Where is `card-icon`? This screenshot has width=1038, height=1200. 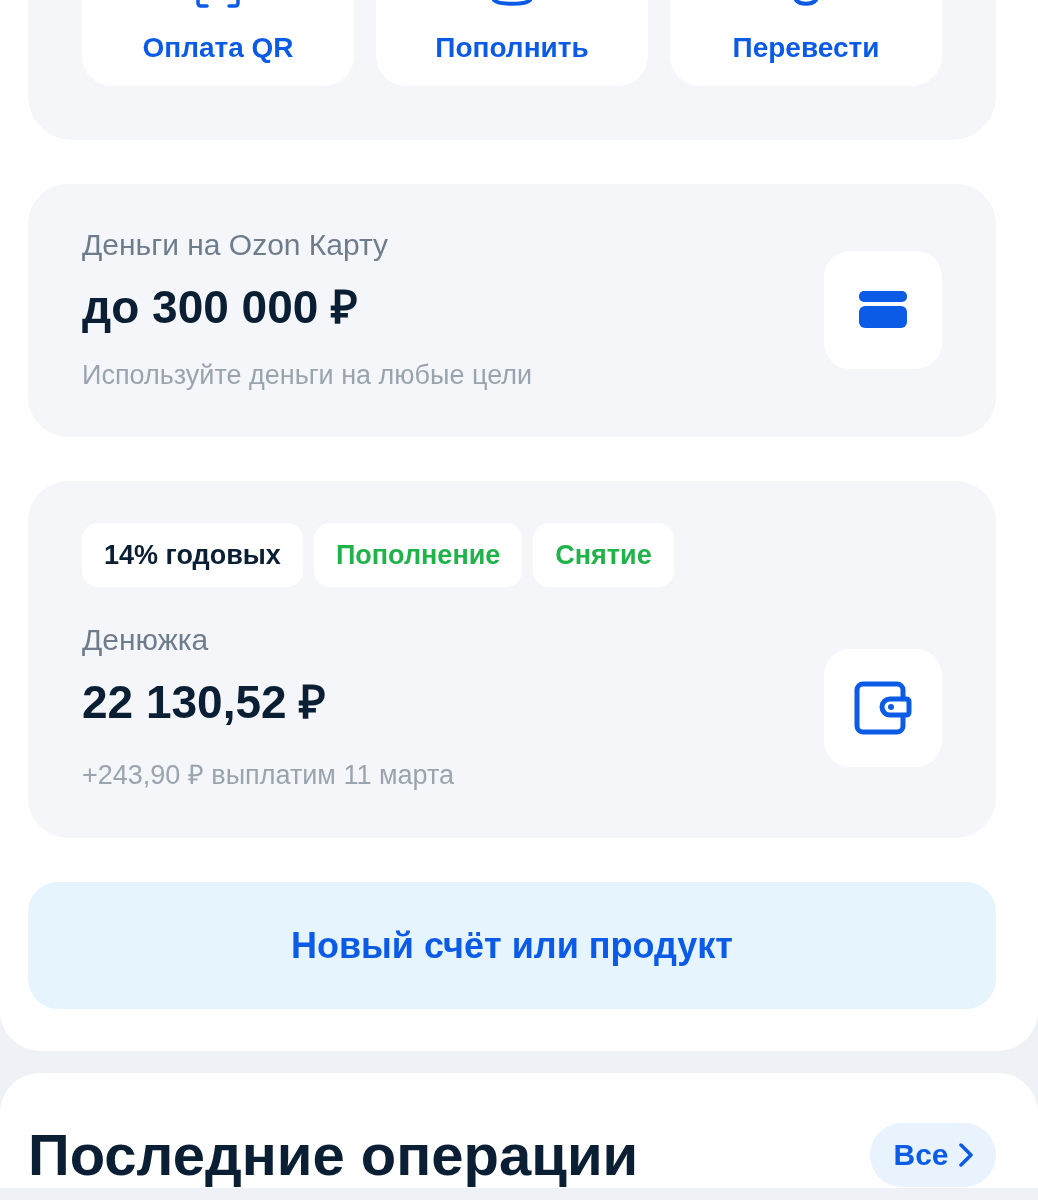
card-icon is located at coordinates (883, 309).